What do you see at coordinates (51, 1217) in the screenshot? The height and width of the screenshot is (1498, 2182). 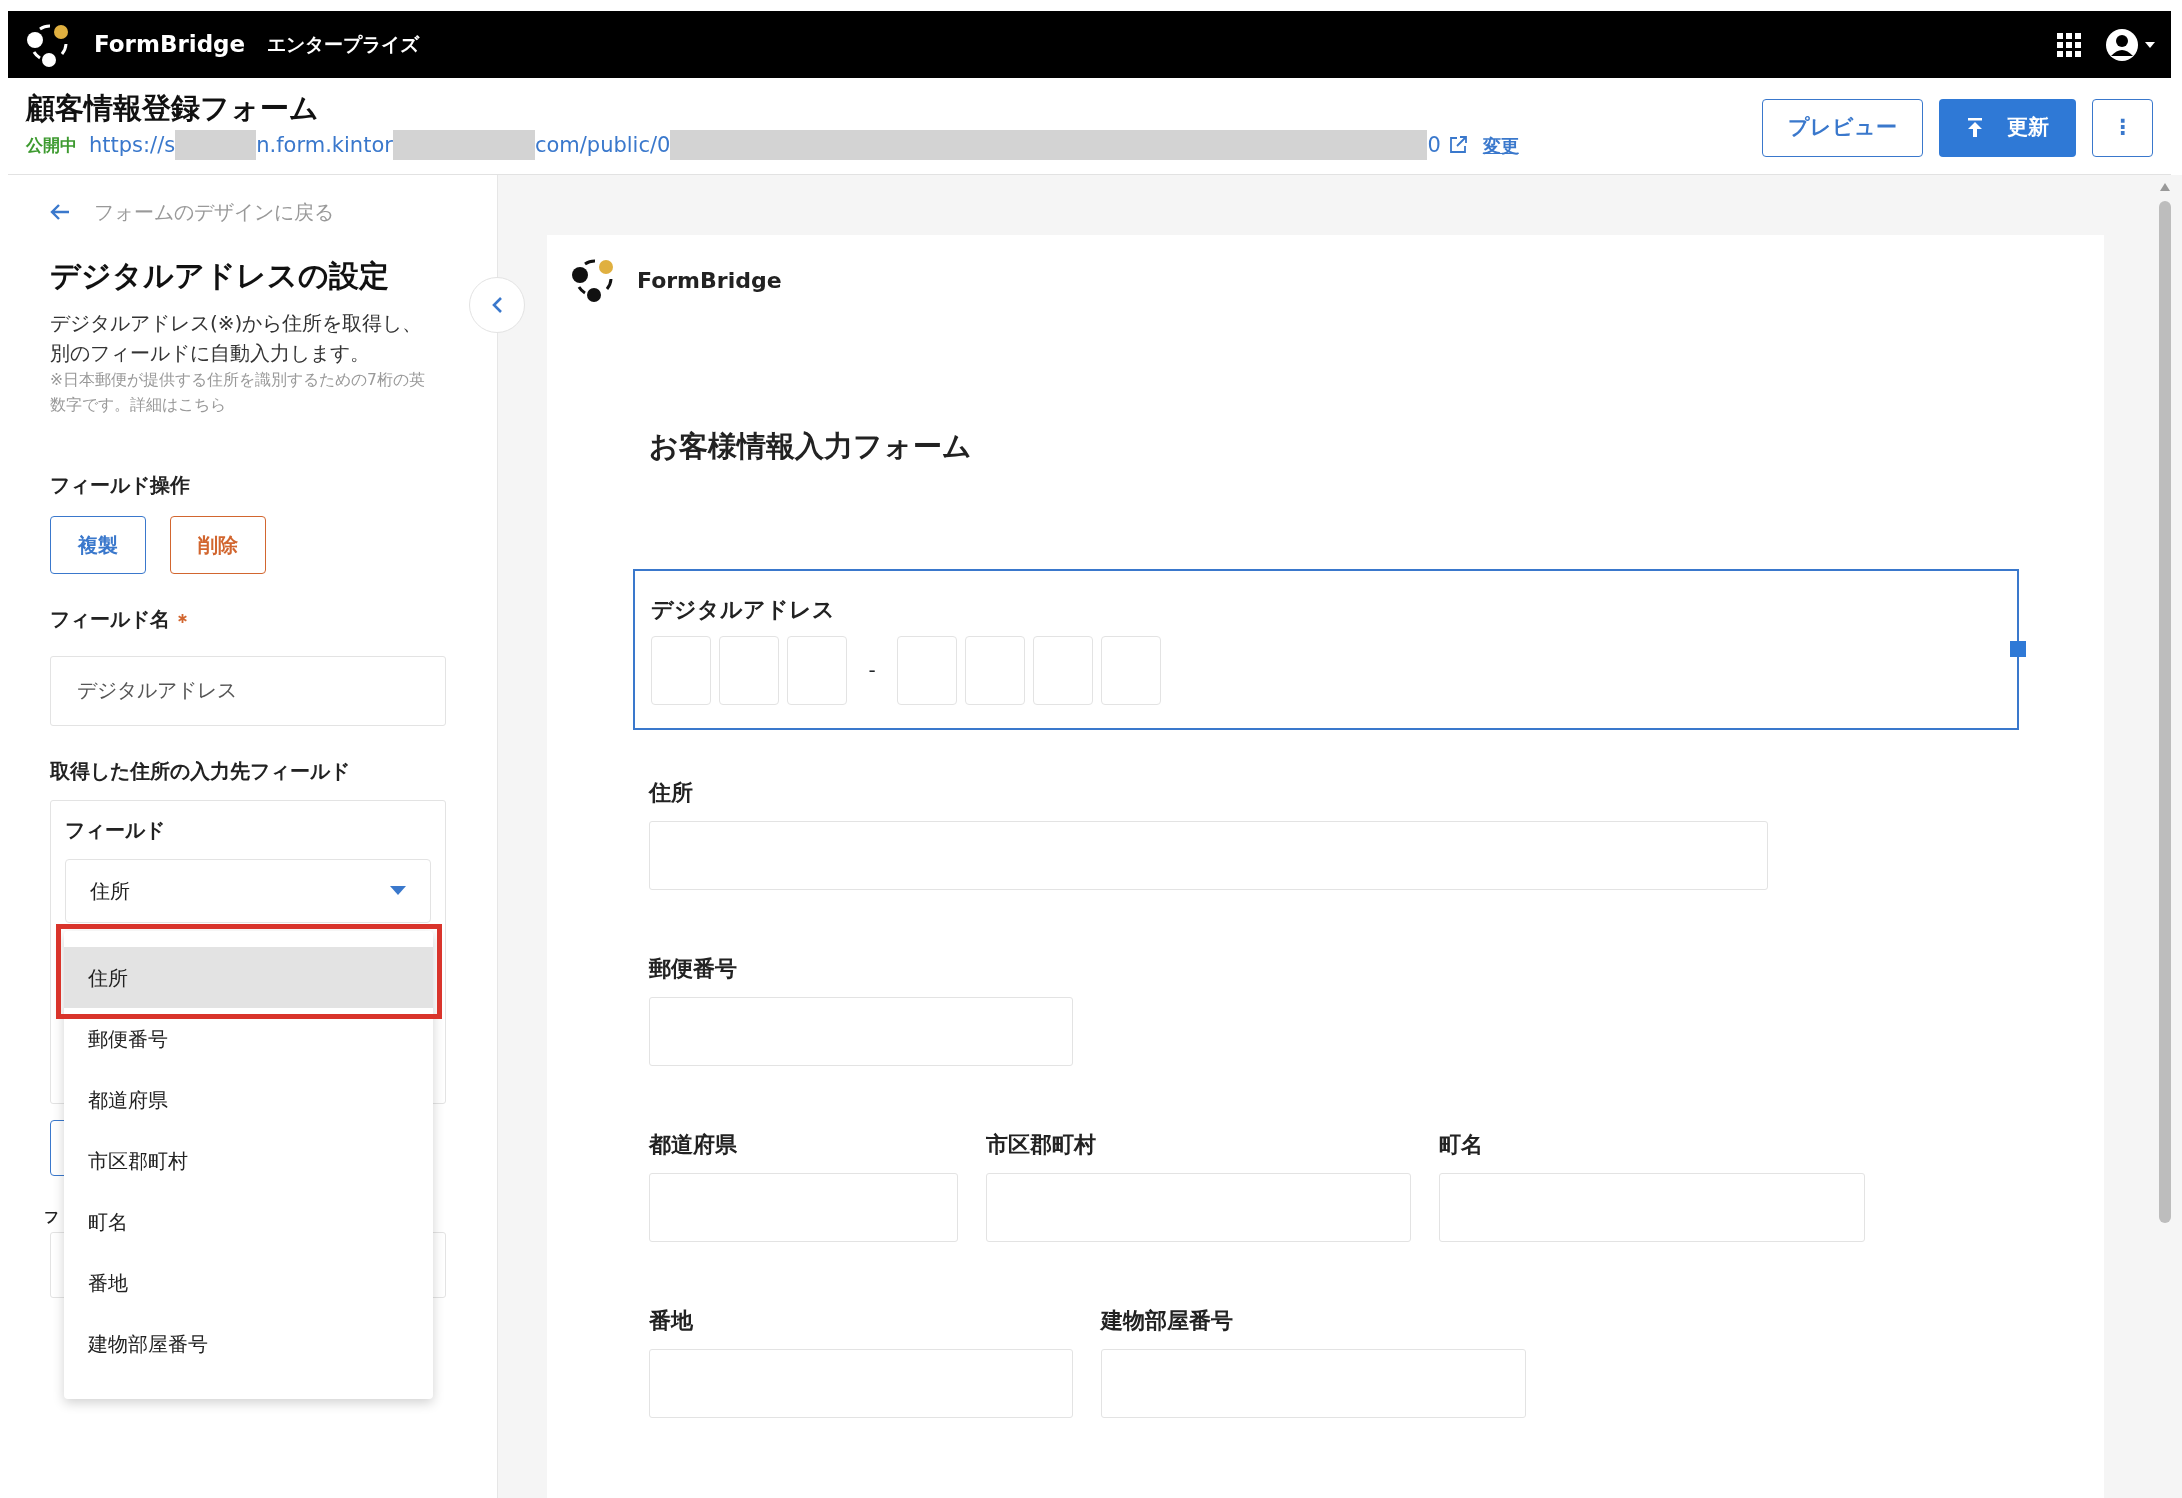 I see `field-label: フ` at bounding box center [51, 1217].